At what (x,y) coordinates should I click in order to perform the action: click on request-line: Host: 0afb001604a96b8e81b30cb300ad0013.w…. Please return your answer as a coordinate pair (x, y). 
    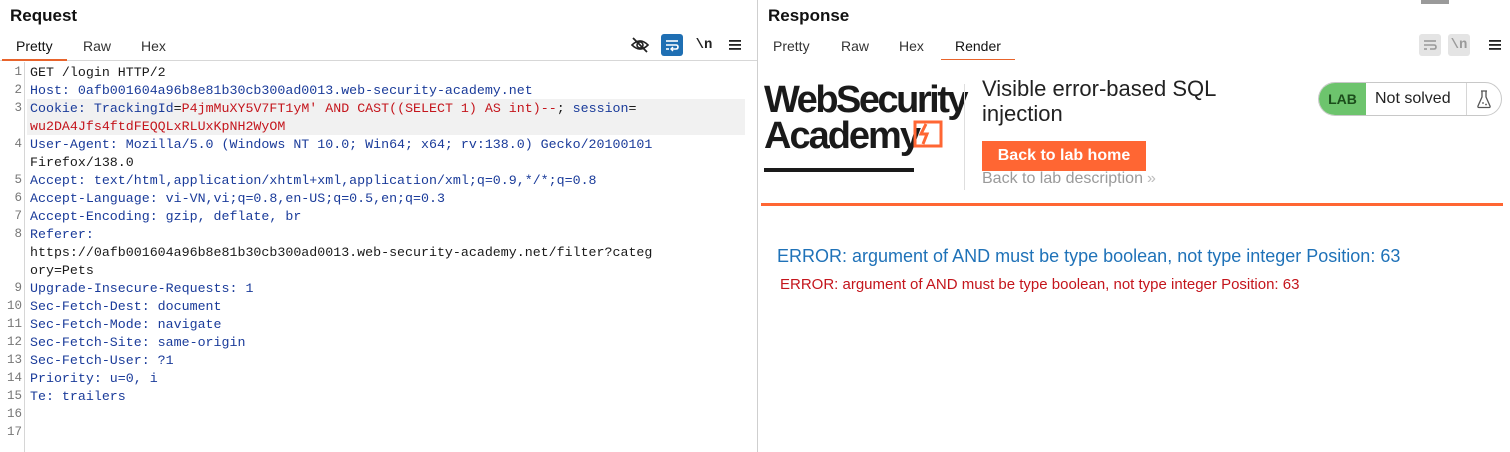
    Looking at the image, I should click on (281, 90).